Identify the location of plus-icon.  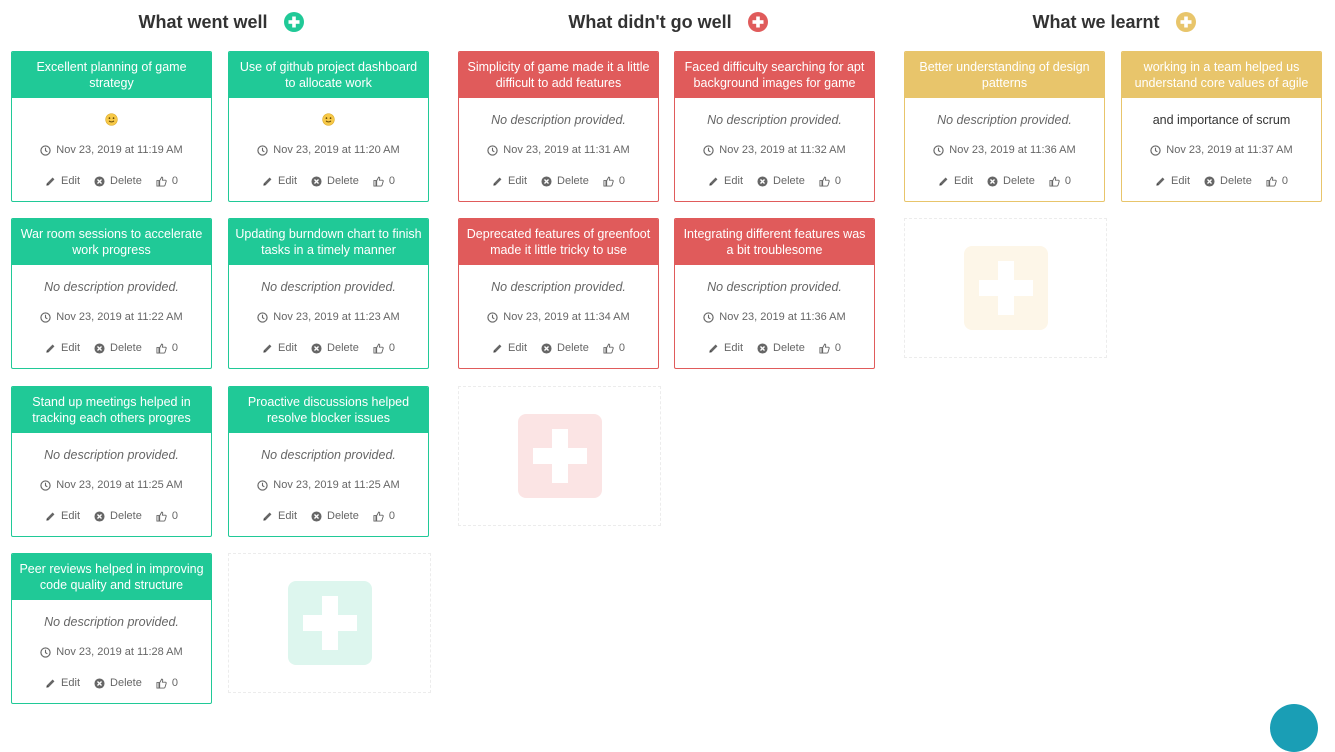
(329, 623).